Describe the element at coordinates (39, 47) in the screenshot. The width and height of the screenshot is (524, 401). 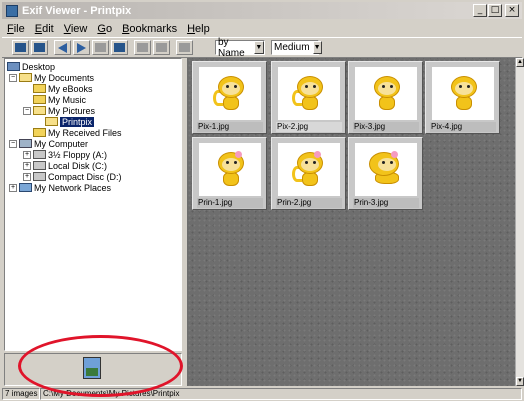
I see `grid-view-button` at that location.